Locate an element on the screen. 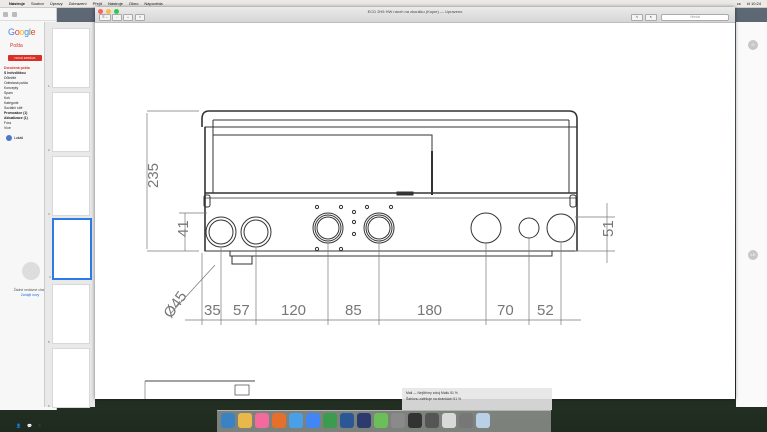  document-icon is located at coordinates (449, 420).